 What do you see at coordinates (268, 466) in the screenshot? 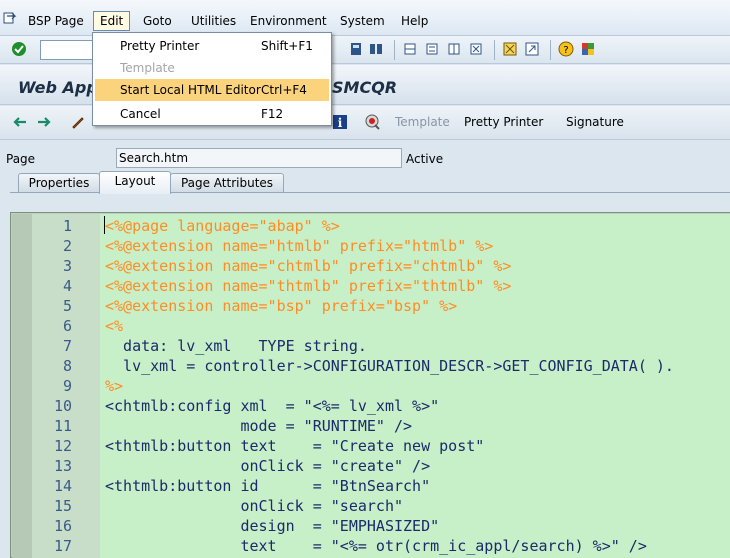
I see `code-line: onClick = "create" />` at bounding box center [268, 466].